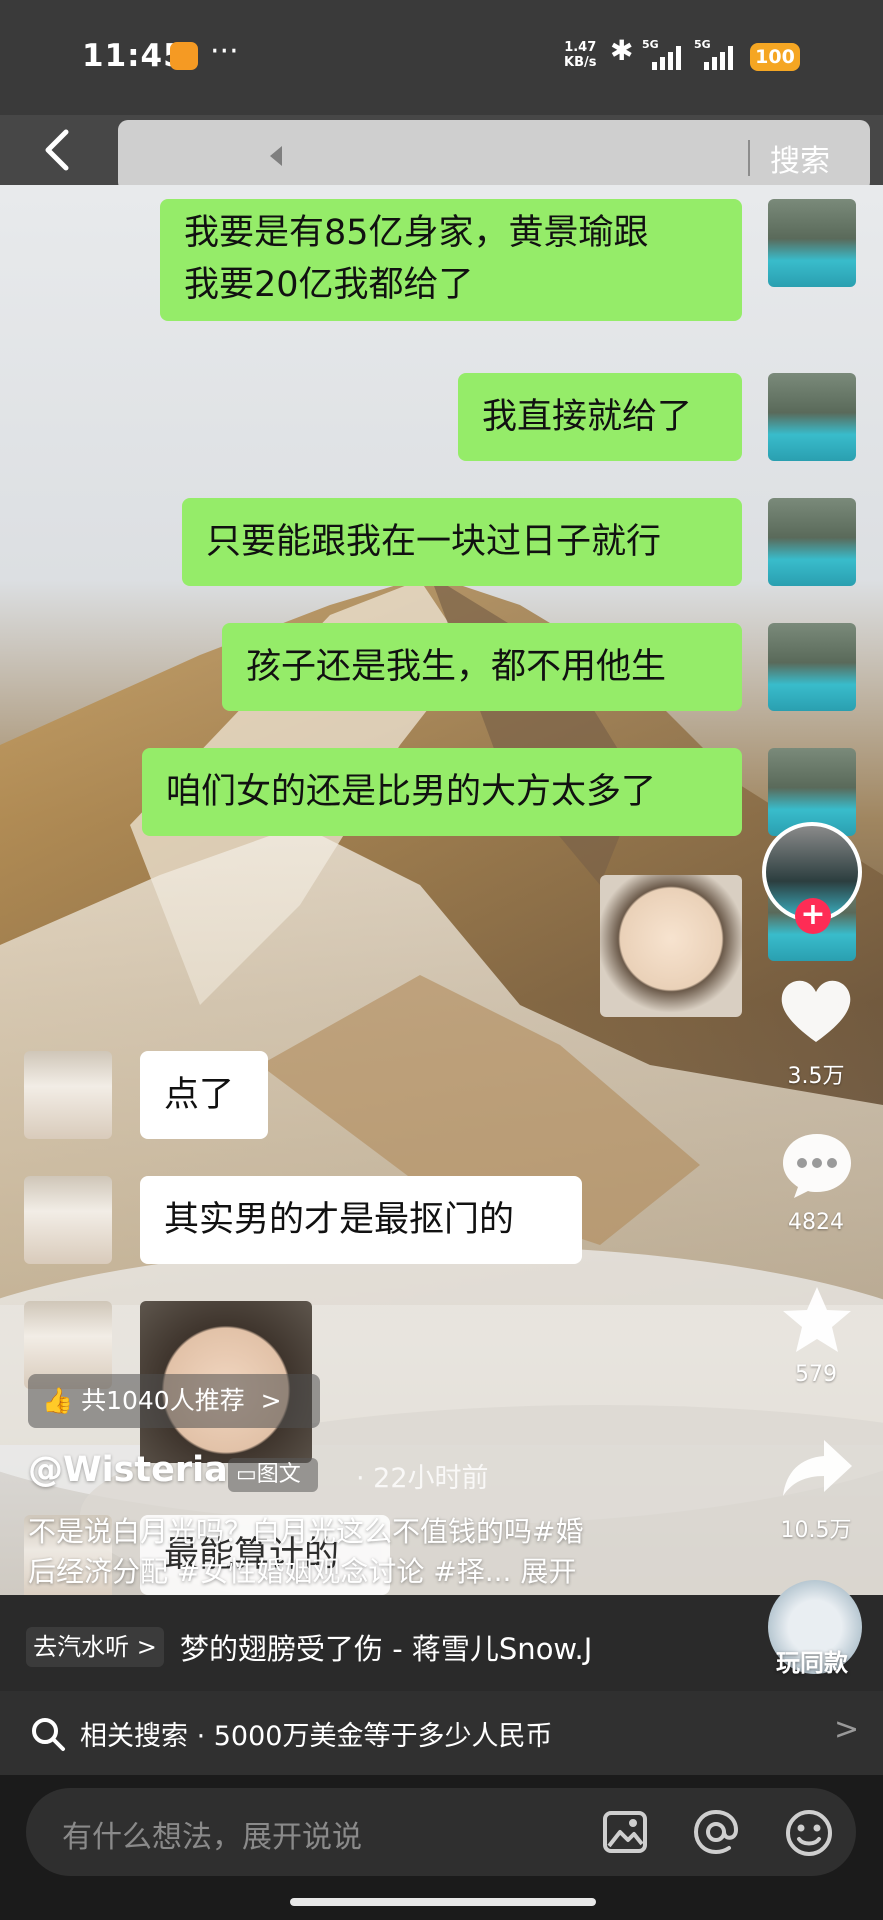 The height and width of the screenshot is (1920, 883). What do you see at coordinates (625, 1832) in the screenshot?
I see `image-picker-icon` at bounding box center [625, 1832].